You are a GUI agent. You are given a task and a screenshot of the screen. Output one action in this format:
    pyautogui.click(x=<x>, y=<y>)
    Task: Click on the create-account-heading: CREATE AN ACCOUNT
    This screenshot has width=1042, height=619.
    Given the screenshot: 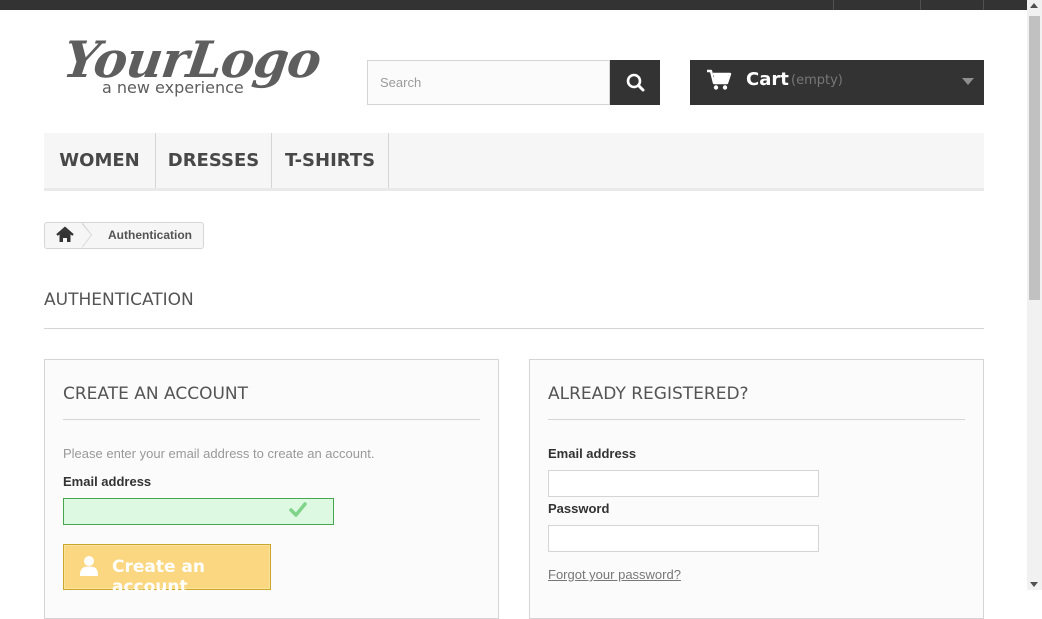 What is the action you would take?
    pyautogui.click(x=271, y=402)
    